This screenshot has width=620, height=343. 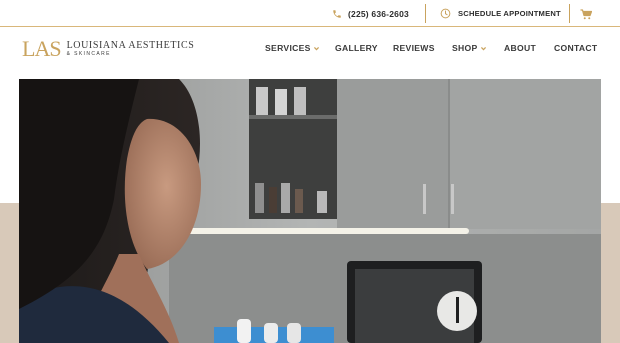 What do you see at coordinates (337, 13) in the screenshot?
I see `phone-icon` at bounding box center [337, 13].